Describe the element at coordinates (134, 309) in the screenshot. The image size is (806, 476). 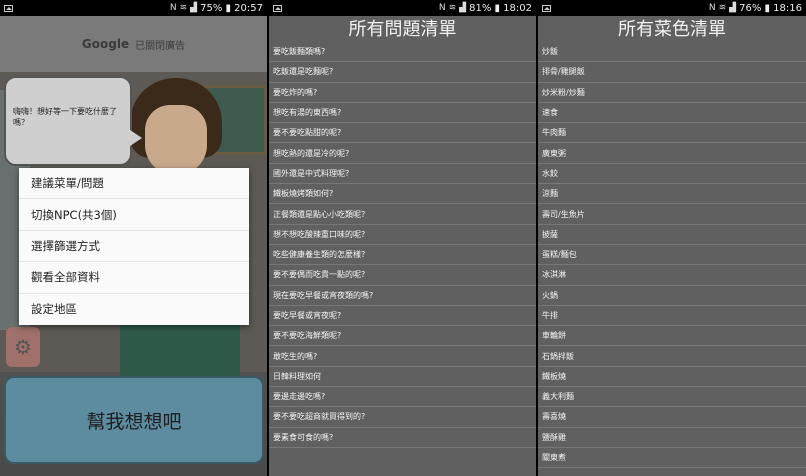
I see `menu-item-region: 設定地區` at that location.